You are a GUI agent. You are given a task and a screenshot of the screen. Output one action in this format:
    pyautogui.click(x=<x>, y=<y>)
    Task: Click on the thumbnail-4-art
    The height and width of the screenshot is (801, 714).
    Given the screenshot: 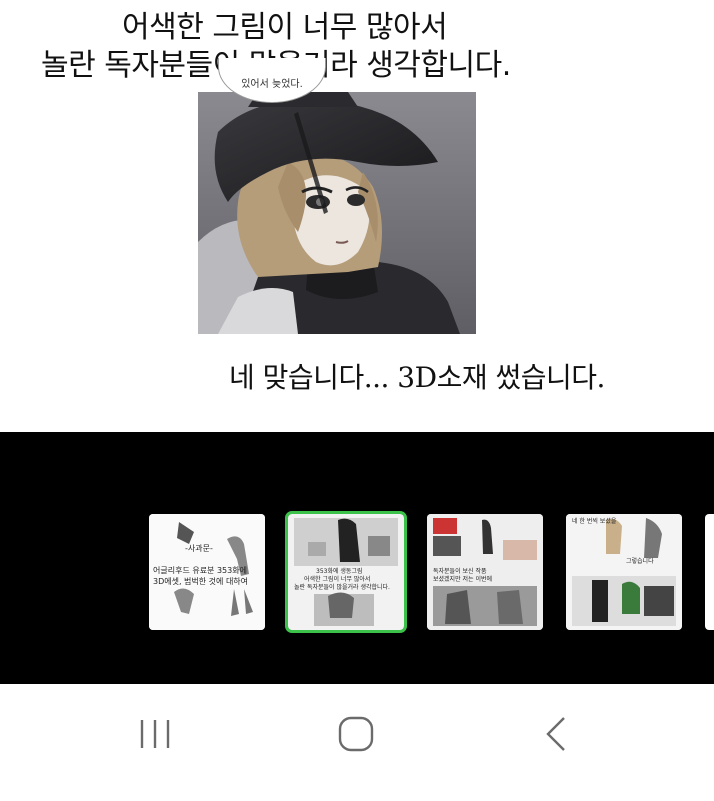 What is the action you would take?
    pyautogui.click(x=624, y=572)
    